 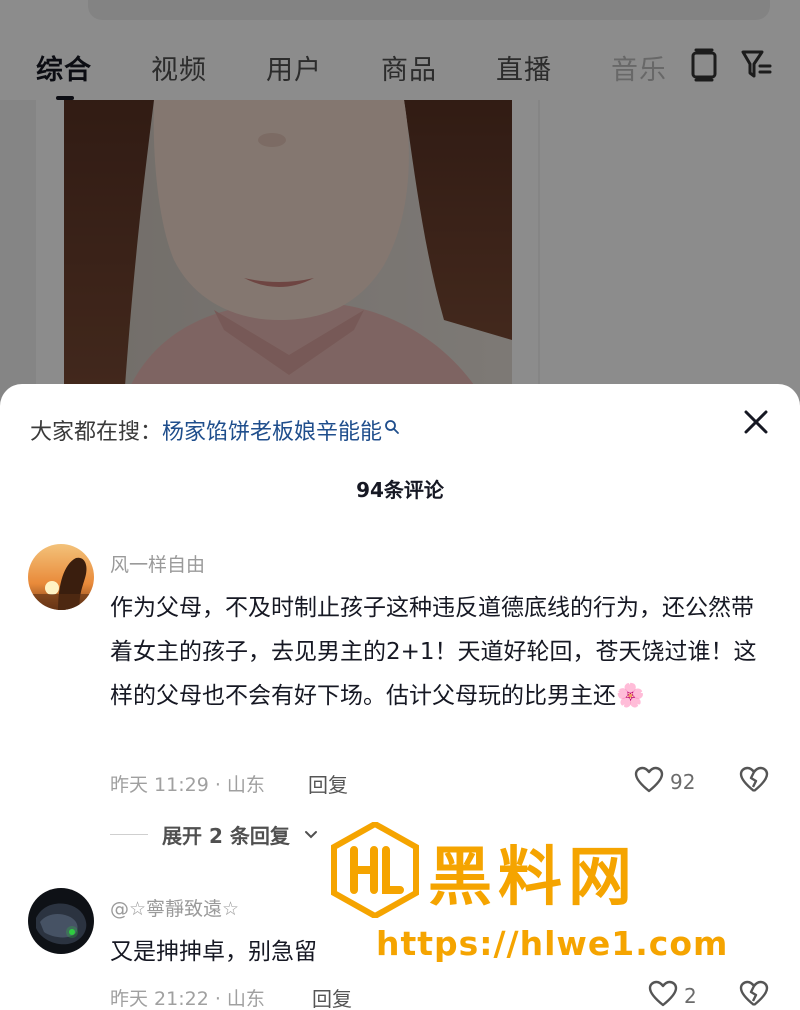 What do you see at coordinates (311, 834) in the screenshot?
I see `chevron-down-icon` at bounding box center [311, 834].